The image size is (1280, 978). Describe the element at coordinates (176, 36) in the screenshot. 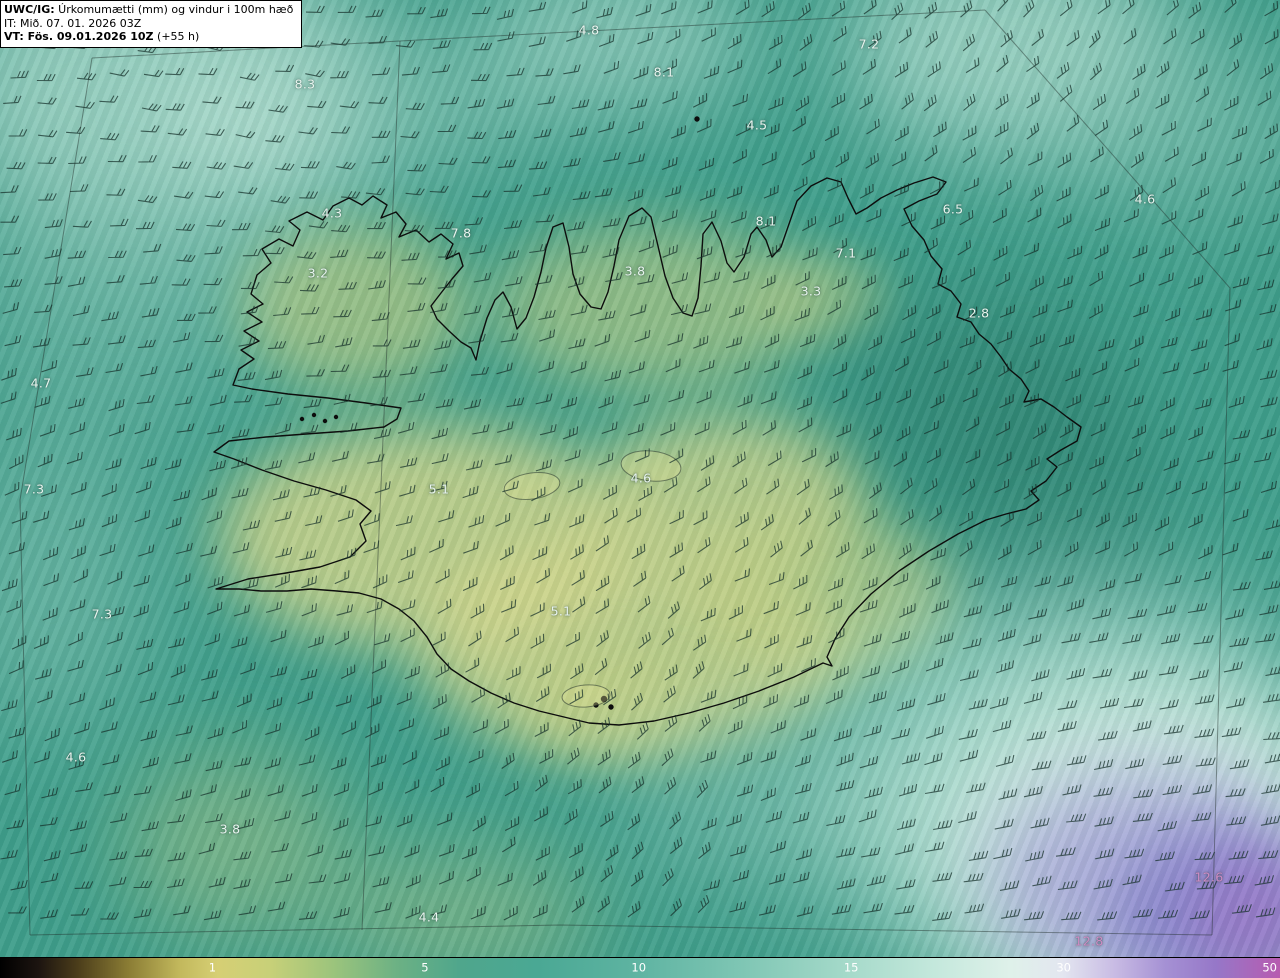

I see `valid-offset: (+55 h)` at that location.